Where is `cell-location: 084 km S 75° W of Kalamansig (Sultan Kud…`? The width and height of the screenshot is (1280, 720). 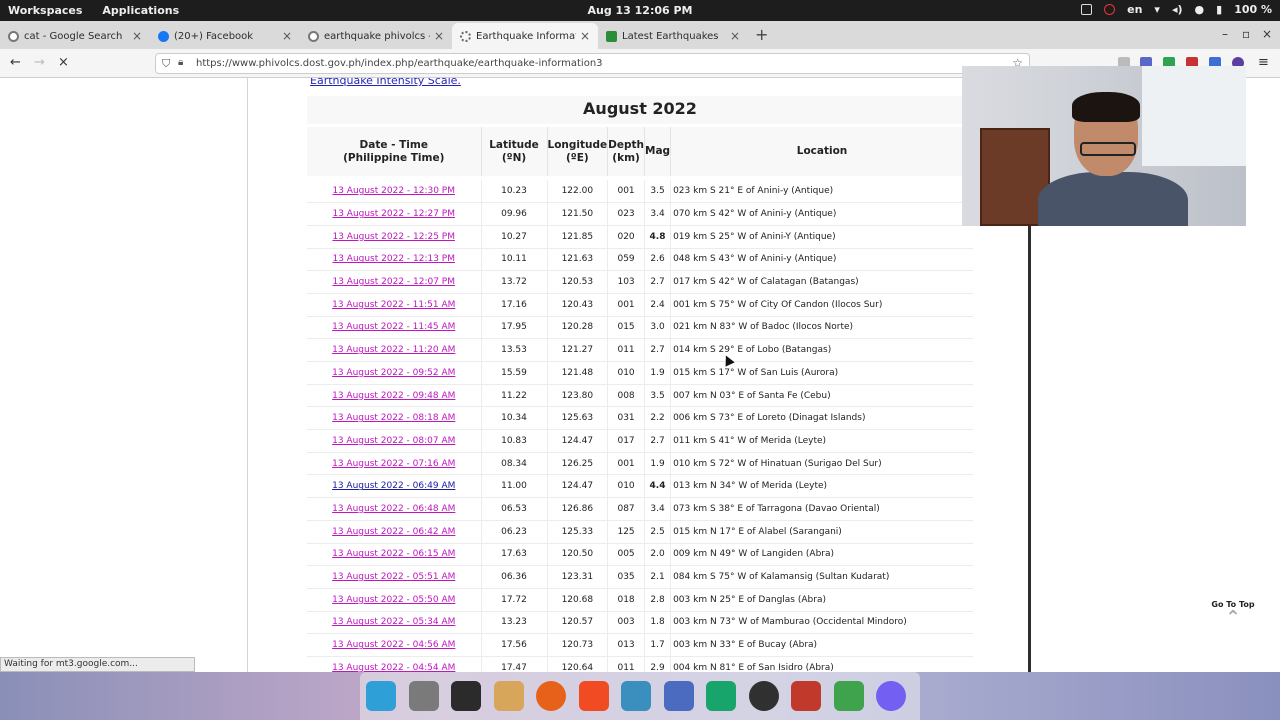 cell-location: 084 km S 75° W of Kalamansig (Sultan Kud… is located at coordinates (821, 577).